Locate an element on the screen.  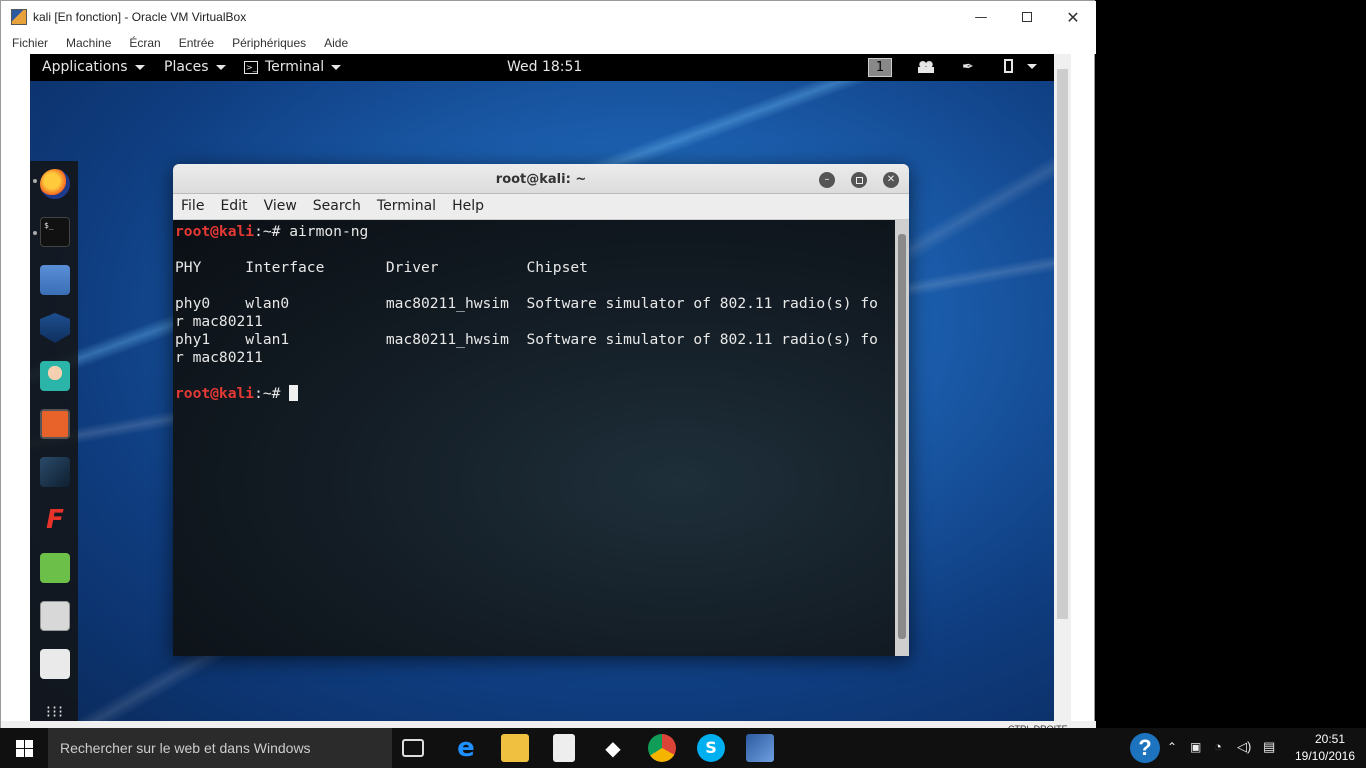
beef-icon is located at coordinates (55, 472).